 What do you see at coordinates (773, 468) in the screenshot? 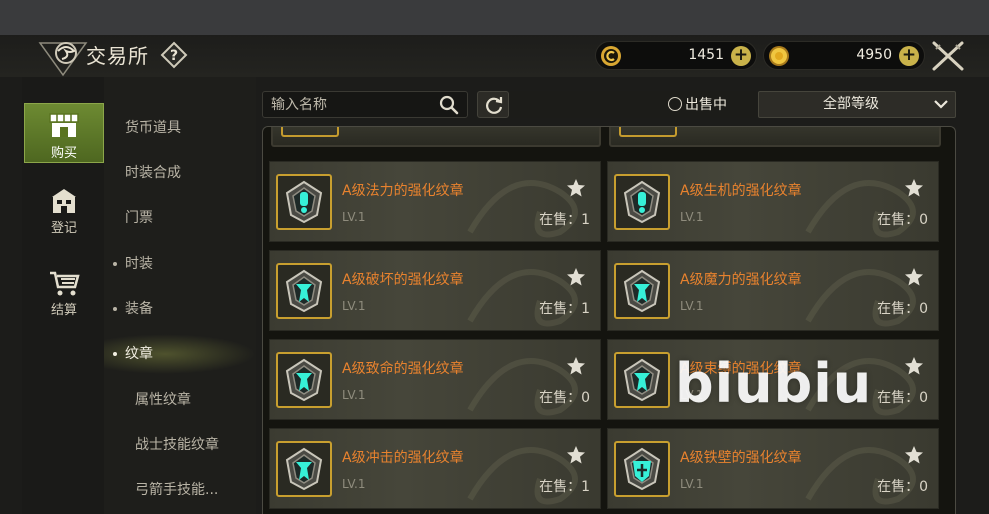
I see `list-item: A级铁壁的强化纹章 LV.1 在售：0` at bounding box center [773, 468].